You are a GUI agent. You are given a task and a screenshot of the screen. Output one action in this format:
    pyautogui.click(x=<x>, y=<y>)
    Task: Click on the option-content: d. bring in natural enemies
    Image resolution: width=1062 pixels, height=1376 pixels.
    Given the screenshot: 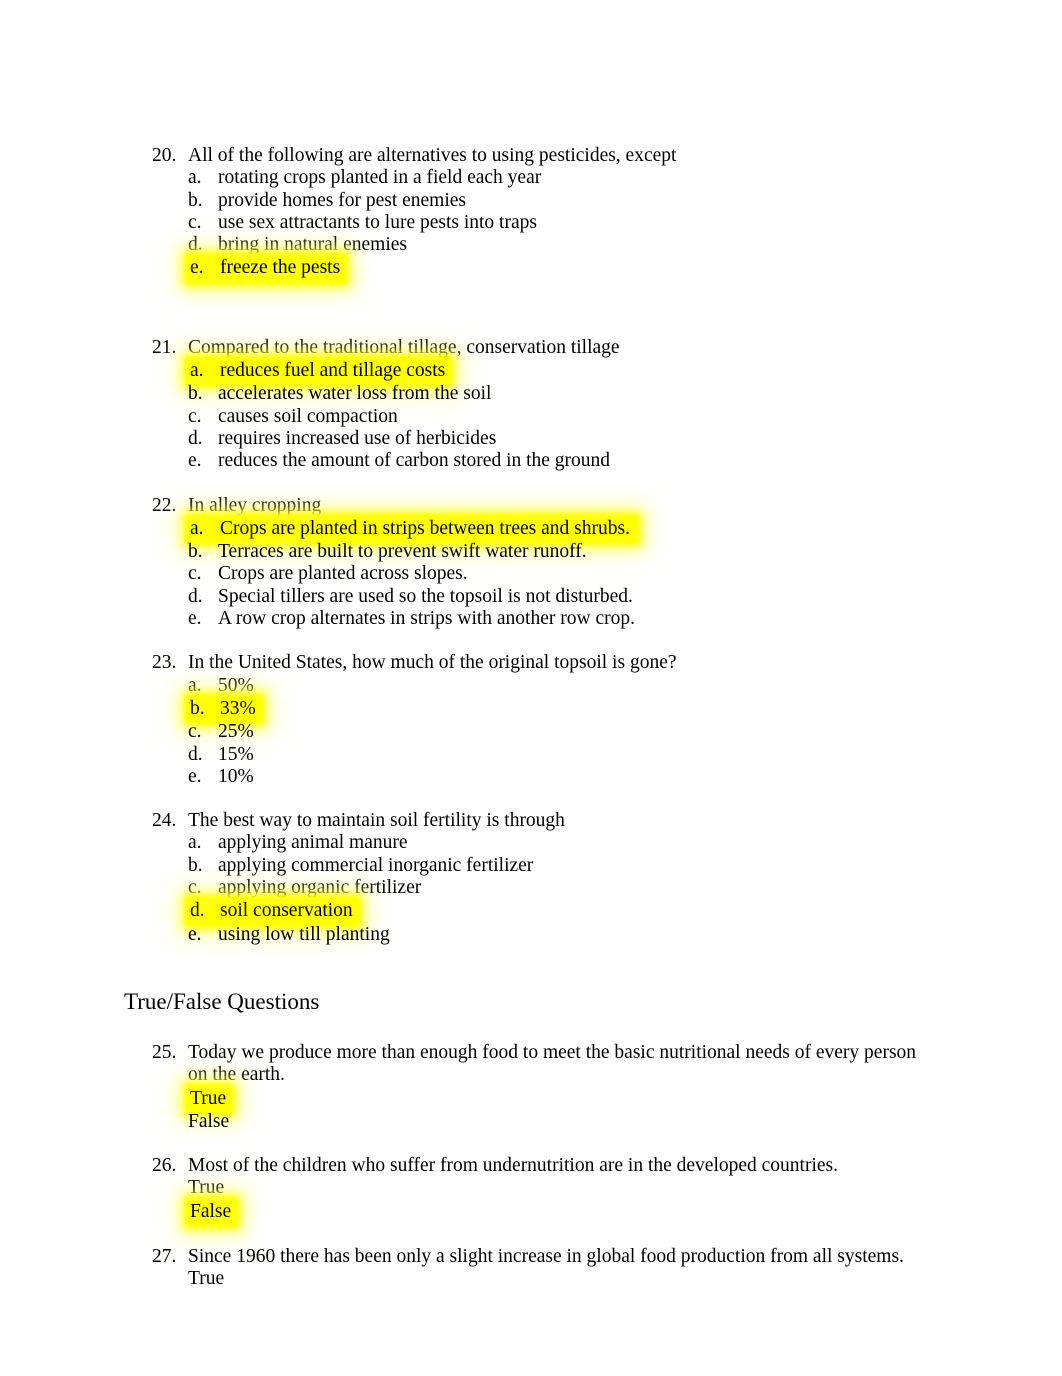 What is the action you would take?
    pyautogui.click(x=297, y=245)
    